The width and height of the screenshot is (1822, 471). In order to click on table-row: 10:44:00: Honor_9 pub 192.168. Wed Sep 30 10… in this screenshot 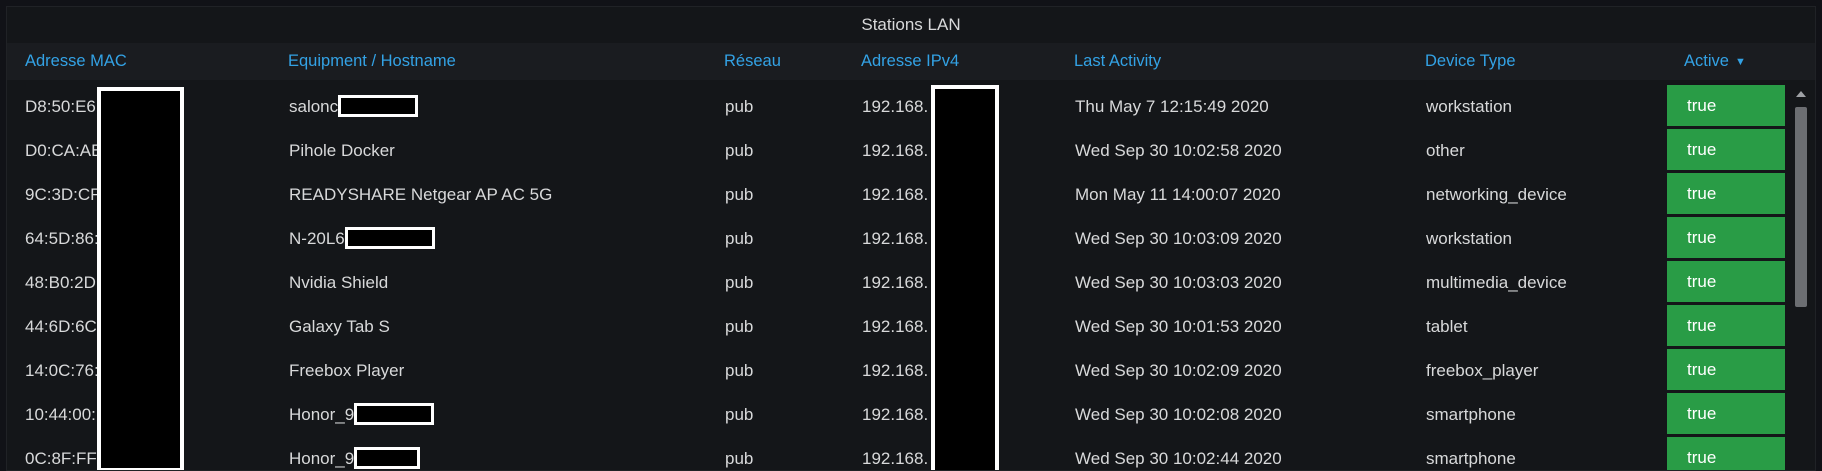, I will do `click(897, 415)`.